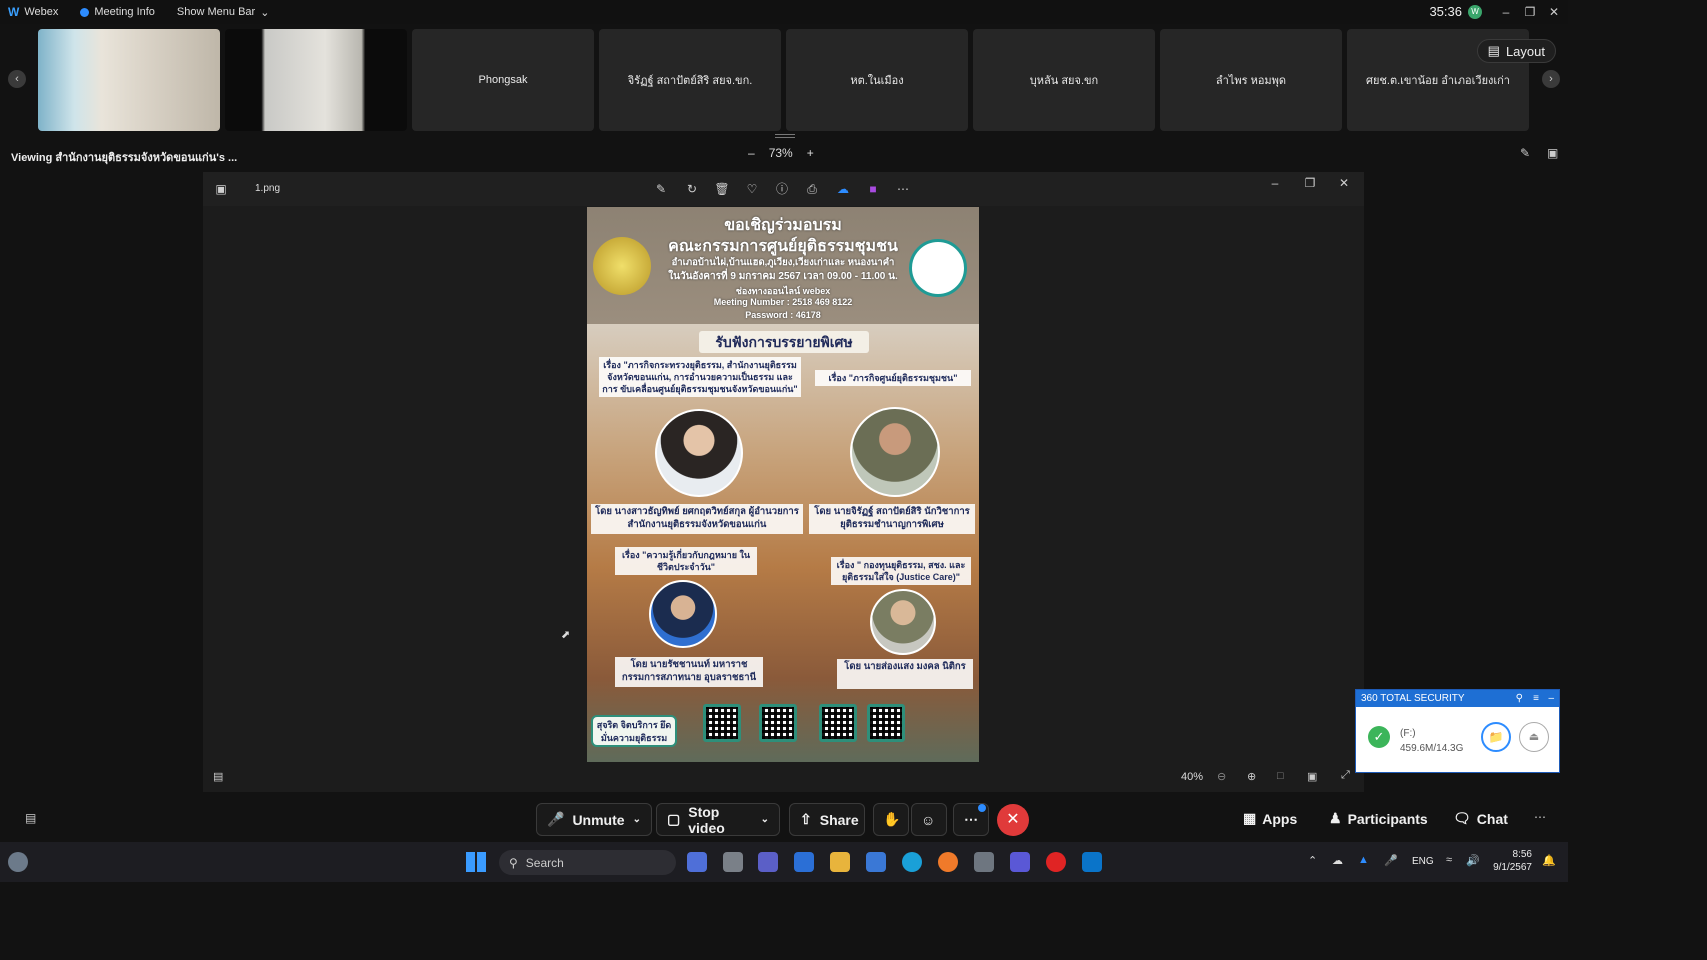 Image resolution: width=1707 pixels, height=960 pixels. Describe the element at coordinates (692, 189) in the screenshot. I see `rotate-icon: ↻` at that location.